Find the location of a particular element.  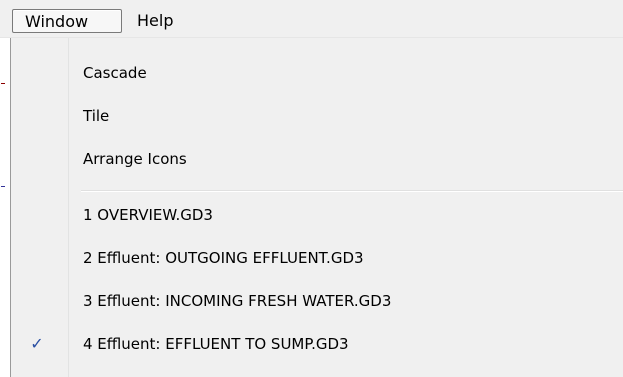

menu-window: Window is located at coordinates (67, 21).